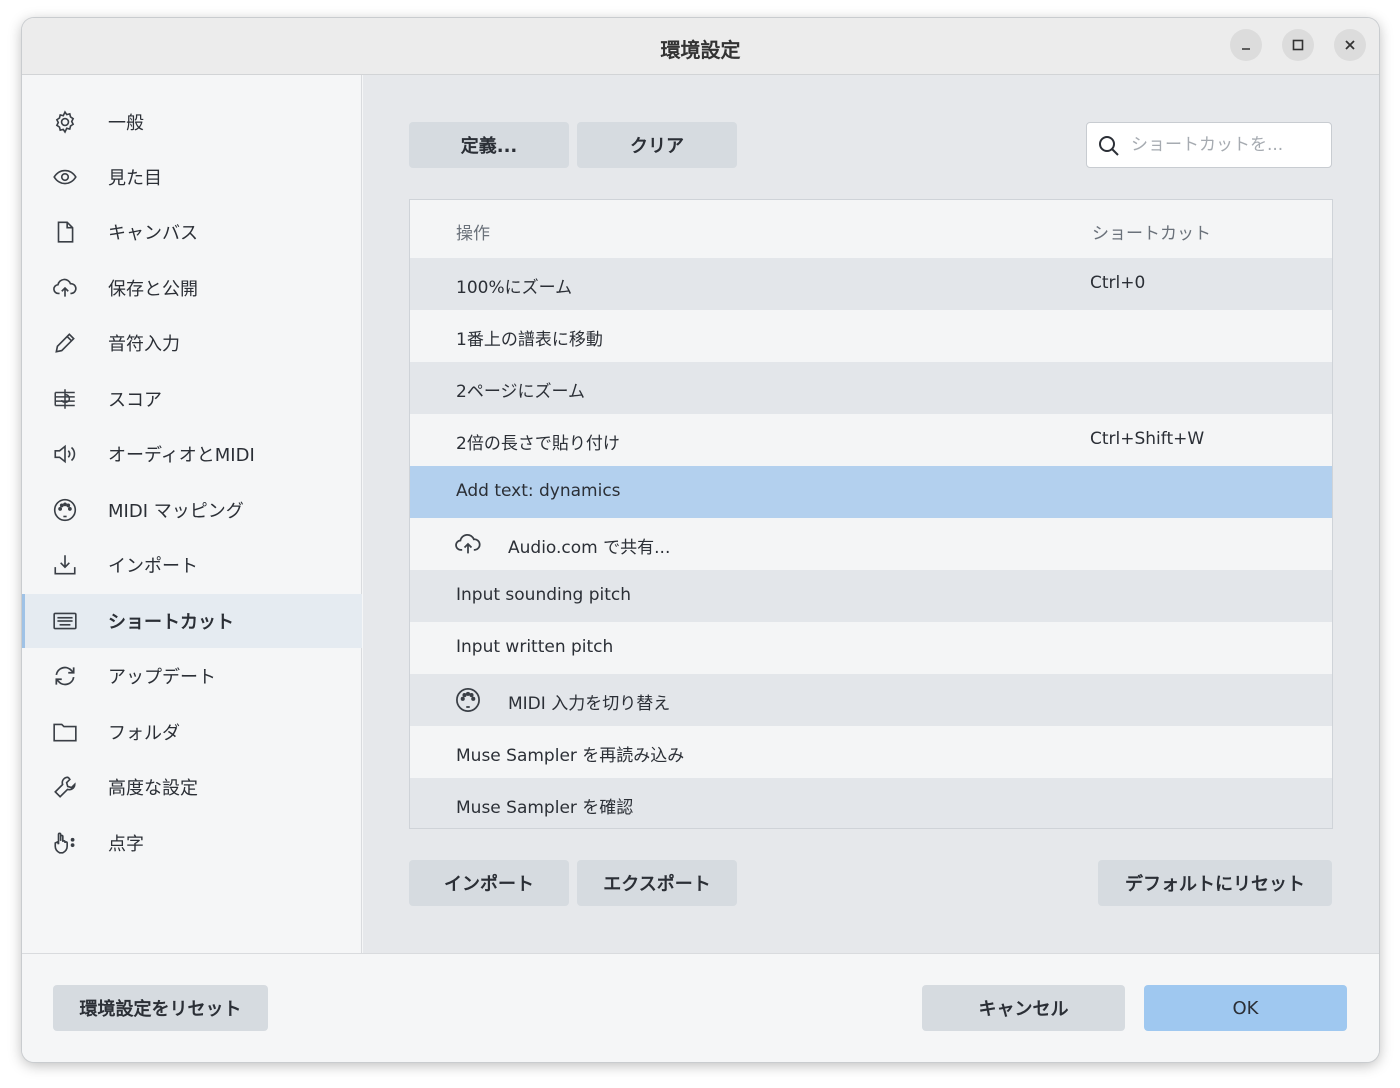 The image size is (1400, 1088). I want to click on search-input, so click(1226, 145).